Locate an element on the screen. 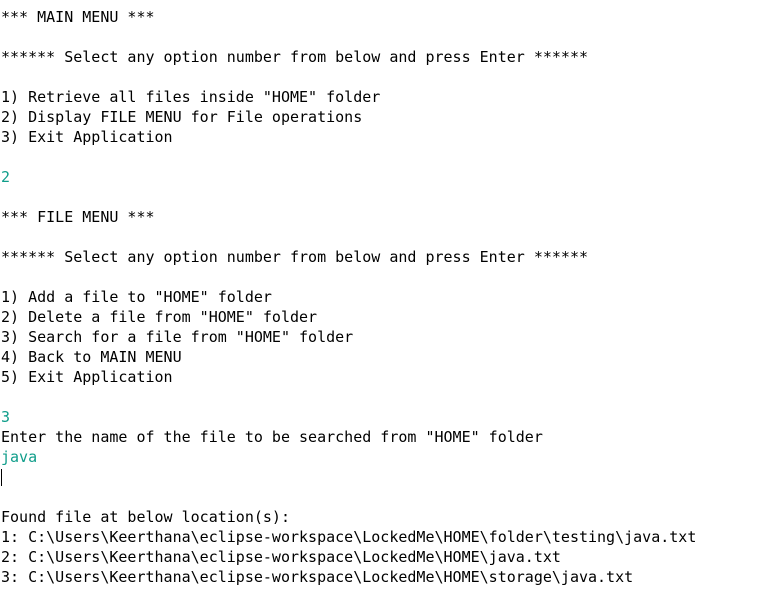  user-input-line: java is located at coordinates (19, 457).